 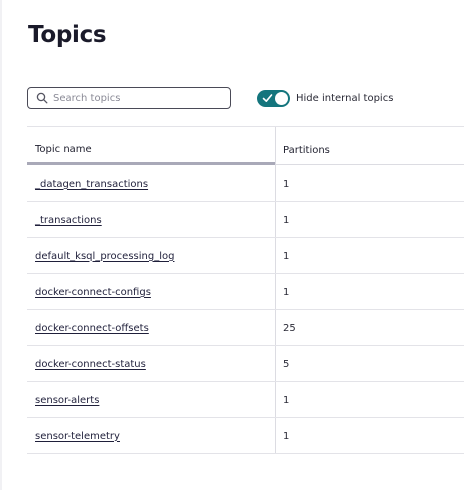 I want to click on column-header-label: Partitions, so click(x=306, y=150).